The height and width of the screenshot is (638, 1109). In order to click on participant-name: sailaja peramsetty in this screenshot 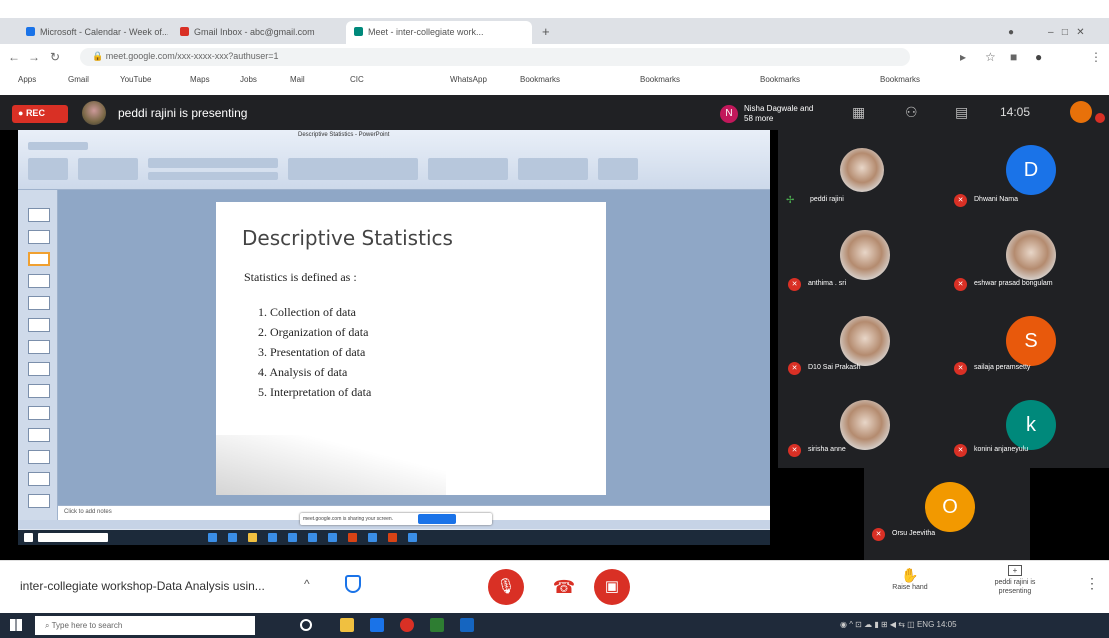, I will do `click(1002, 367)`.